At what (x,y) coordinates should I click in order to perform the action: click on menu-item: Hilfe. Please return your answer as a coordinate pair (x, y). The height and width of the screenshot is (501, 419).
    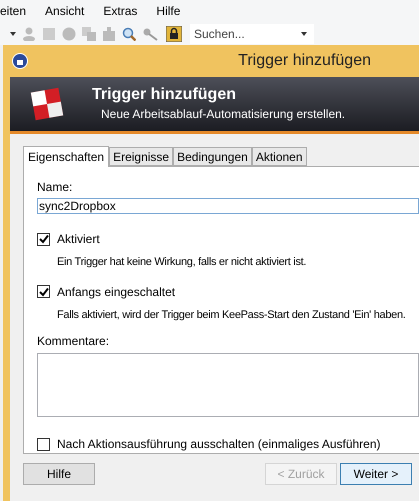
    Looking at the image, I should click on (168, 11).